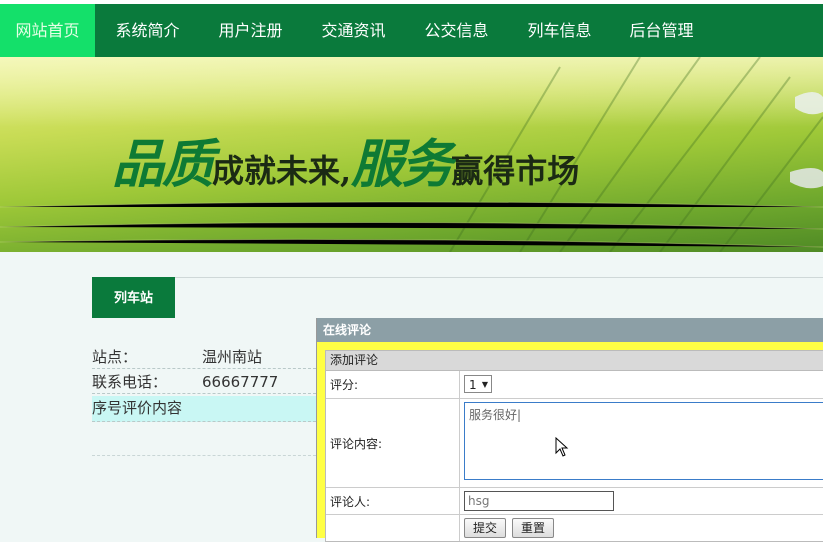 Image resolution: width=823 pixels, height=542 pixels. I want to click on station-value: 温州南站, so click(232, 357).